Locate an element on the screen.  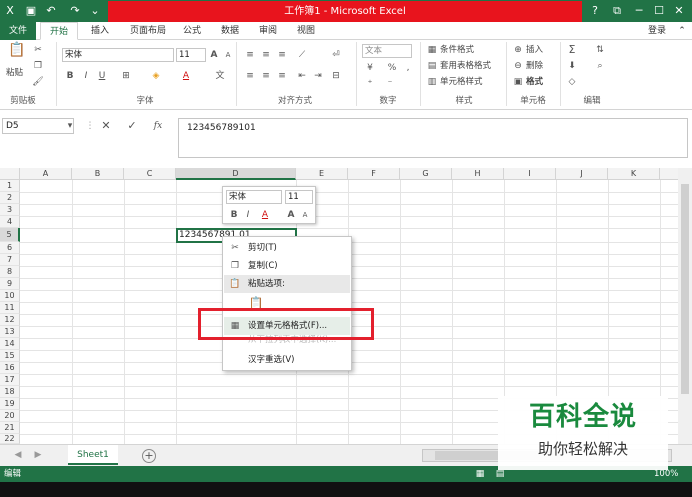
row-header: 4 is located at coordinates (10, 222).